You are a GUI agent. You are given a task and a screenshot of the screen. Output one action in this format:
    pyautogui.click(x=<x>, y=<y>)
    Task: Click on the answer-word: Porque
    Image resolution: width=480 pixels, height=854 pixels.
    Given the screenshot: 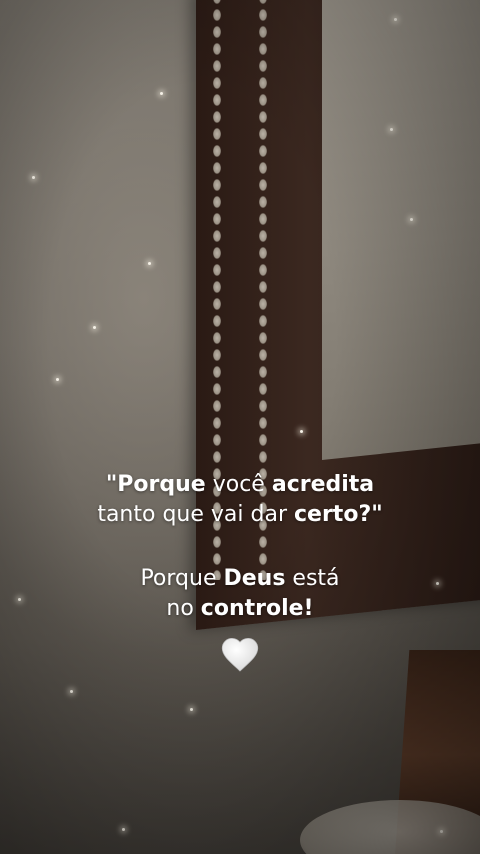 What is the action you would take?
    pyautogui.click(x=182, y=578)
    